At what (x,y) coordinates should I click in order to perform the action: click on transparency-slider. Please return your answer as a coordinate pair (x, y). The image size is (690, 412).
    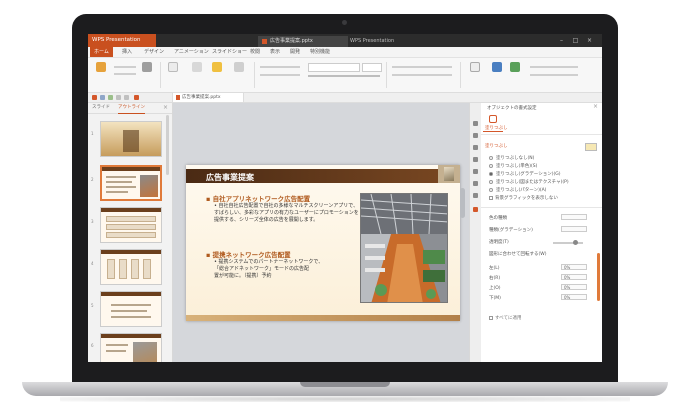
    Looking at the image, I should click on (568, 242).